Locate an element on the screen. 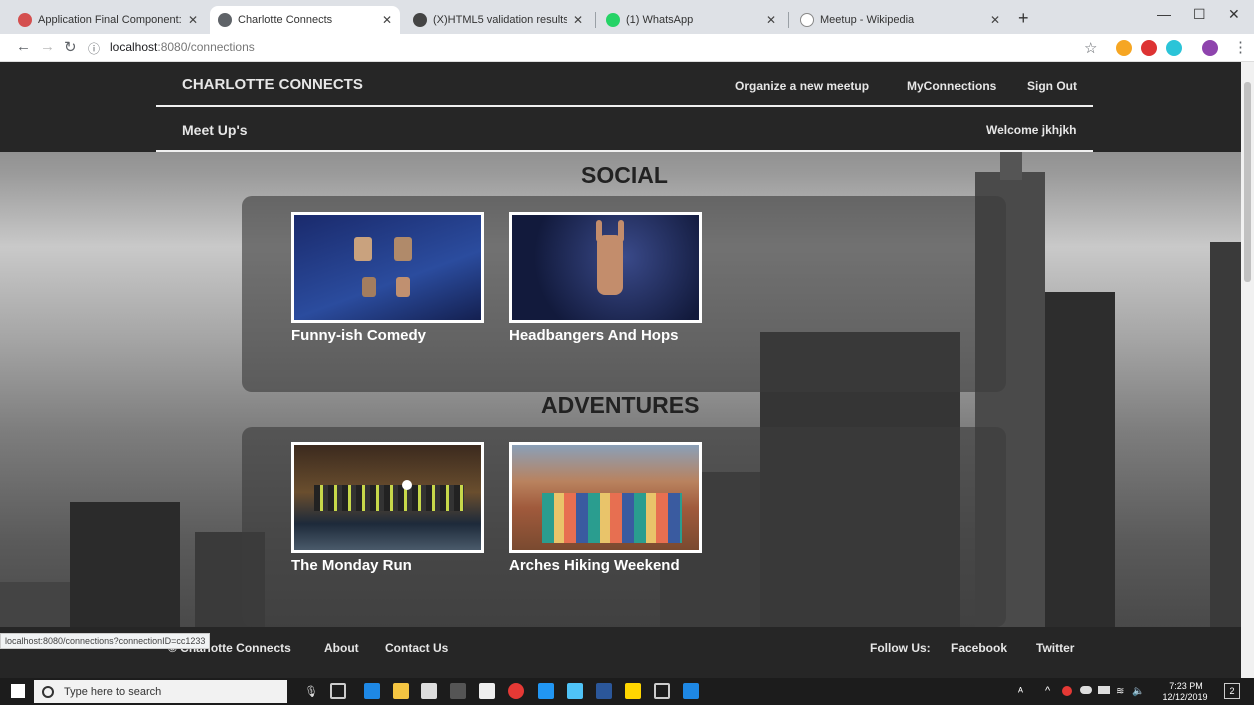 The width and height of the screenshot is (1254, 705). vscode-icon is located at coordinates (691, 691).